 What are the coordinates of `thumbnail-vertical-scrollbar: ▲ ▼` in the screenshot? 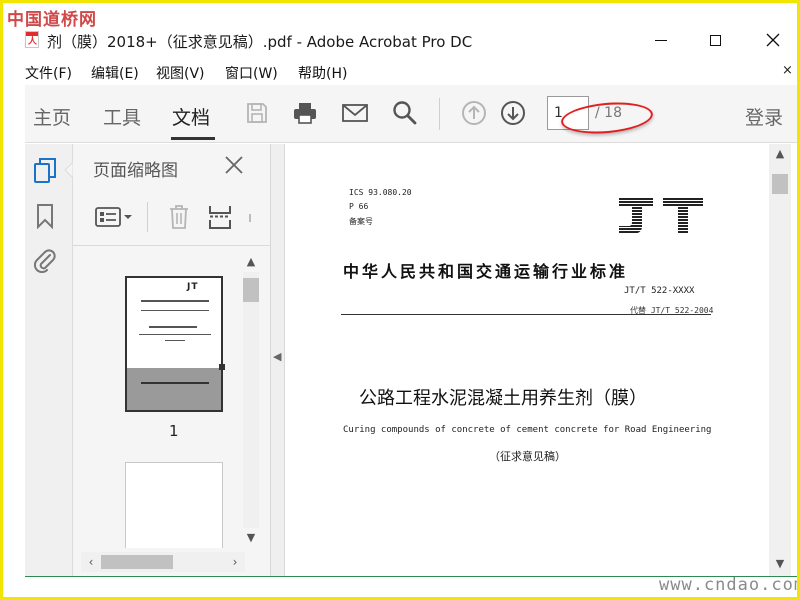 It's located at (251, 398).